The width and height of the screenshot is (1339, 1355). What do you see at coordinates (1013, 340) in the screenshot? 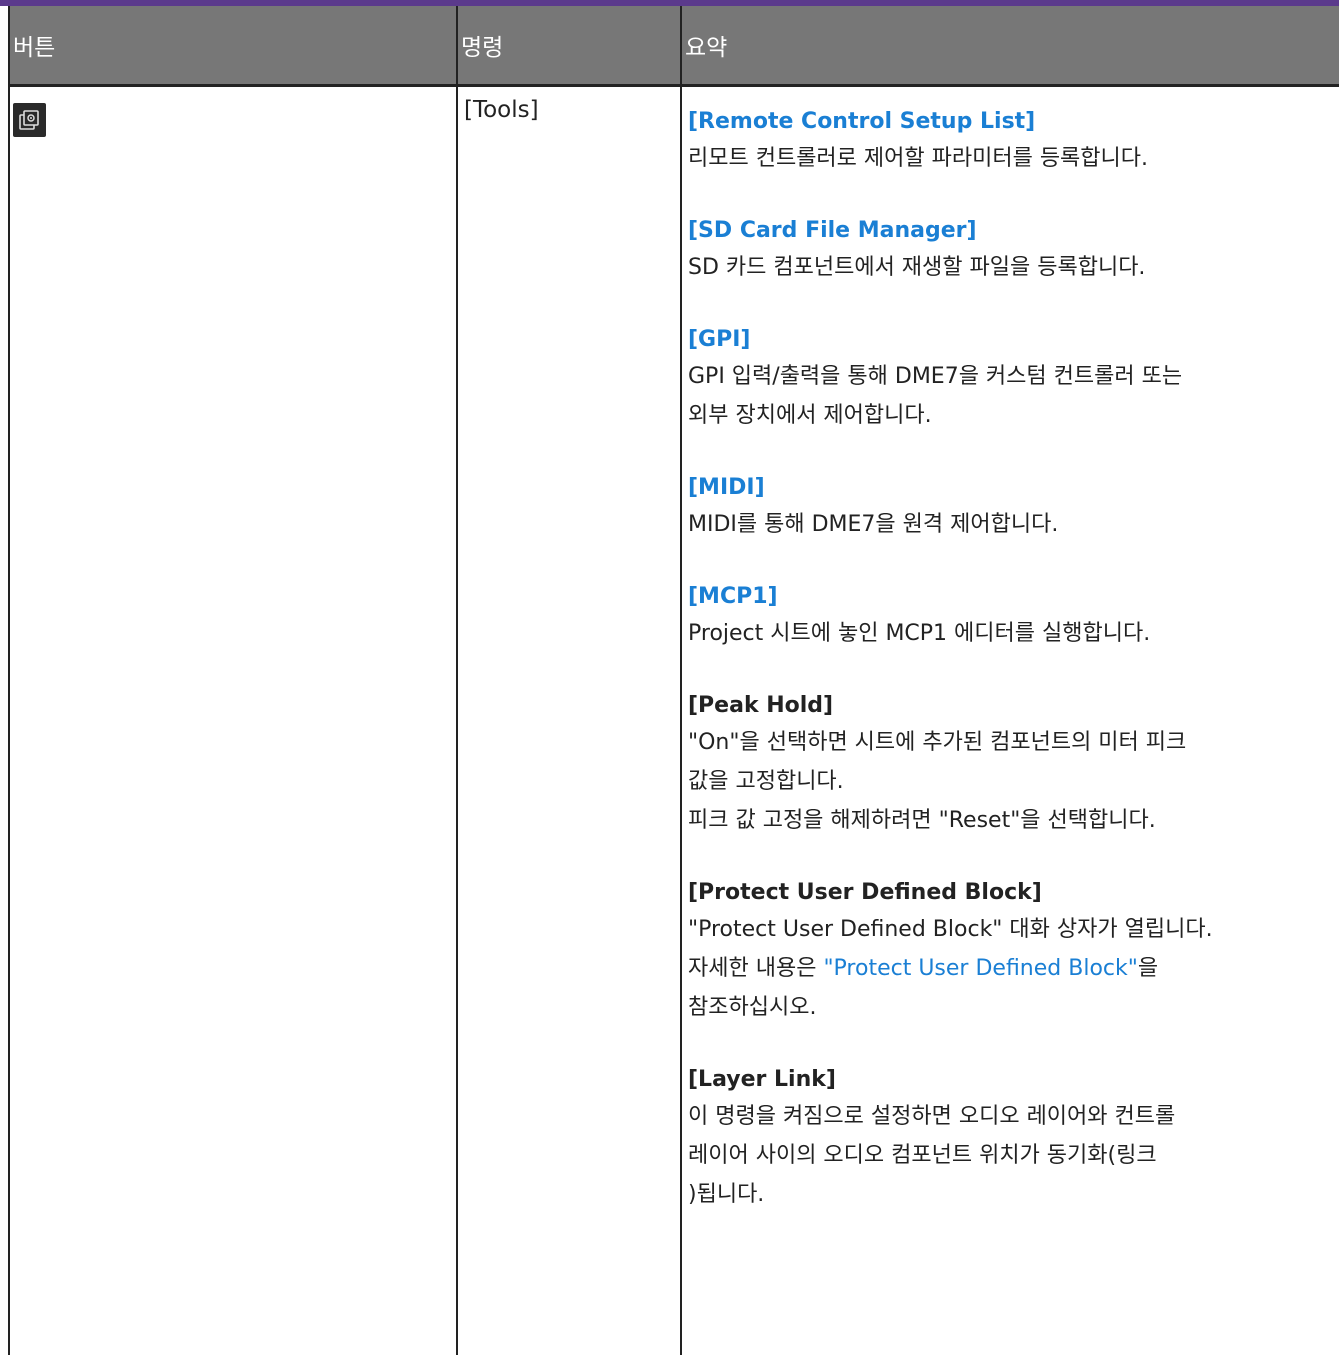
I see `entry-title-link: [GPI]` at bounding box center [1013, 340].